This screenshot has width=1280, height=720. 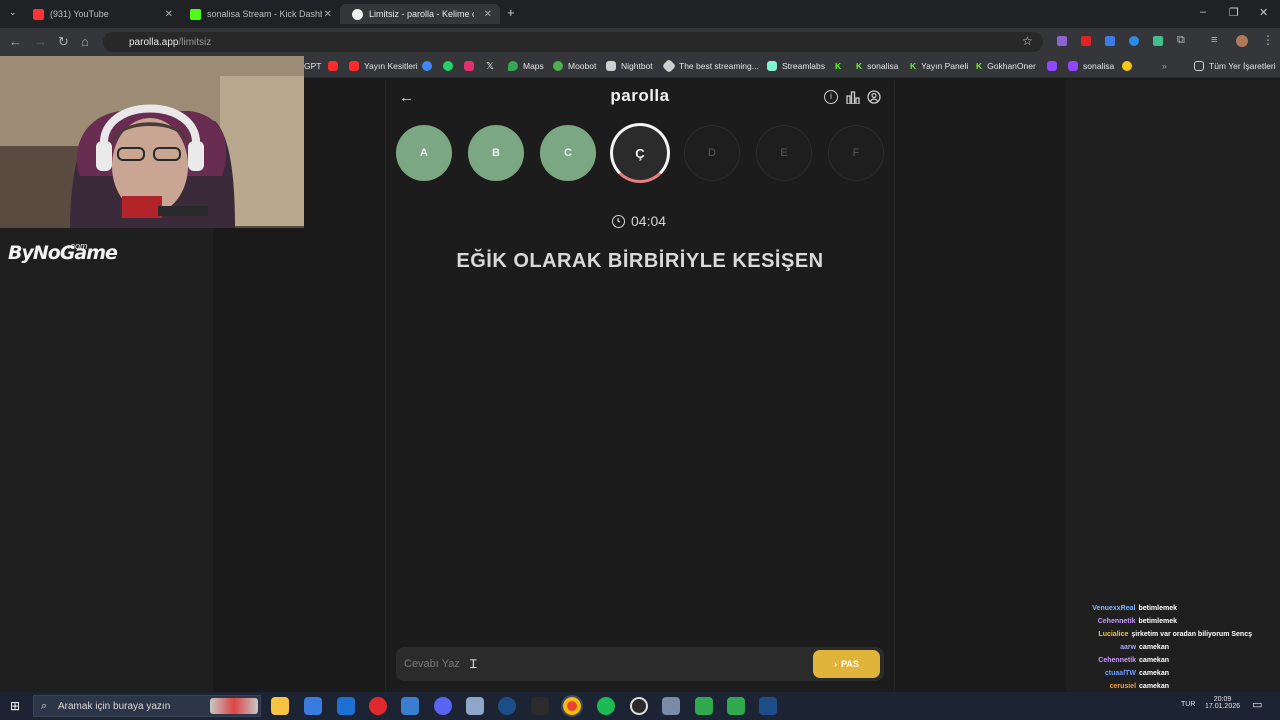 What do you see at coordinates (1164, 66) in the screenshot?
I see `more-bookmarks-icon: »` at bounding box center [1164, 66].